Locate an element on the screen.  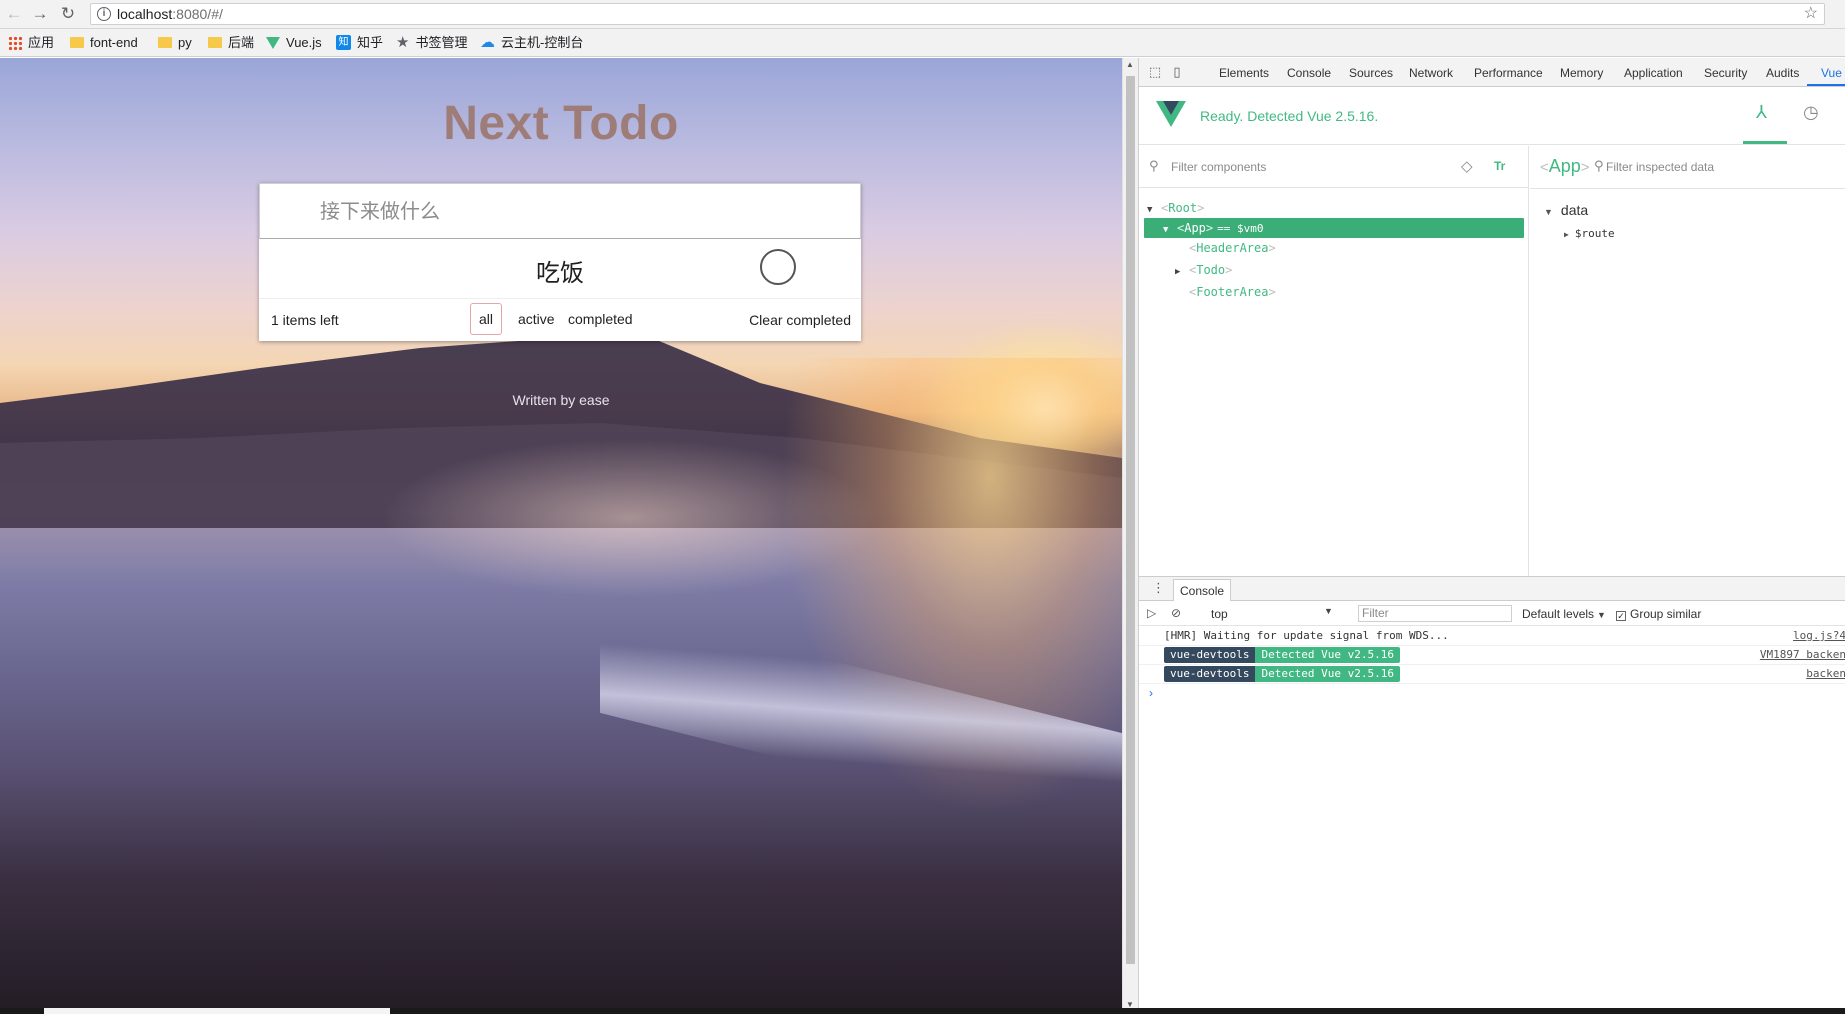
bookmark-cloud-console: ☁ 云主机-控制台 is located at coordinates (531, 43).